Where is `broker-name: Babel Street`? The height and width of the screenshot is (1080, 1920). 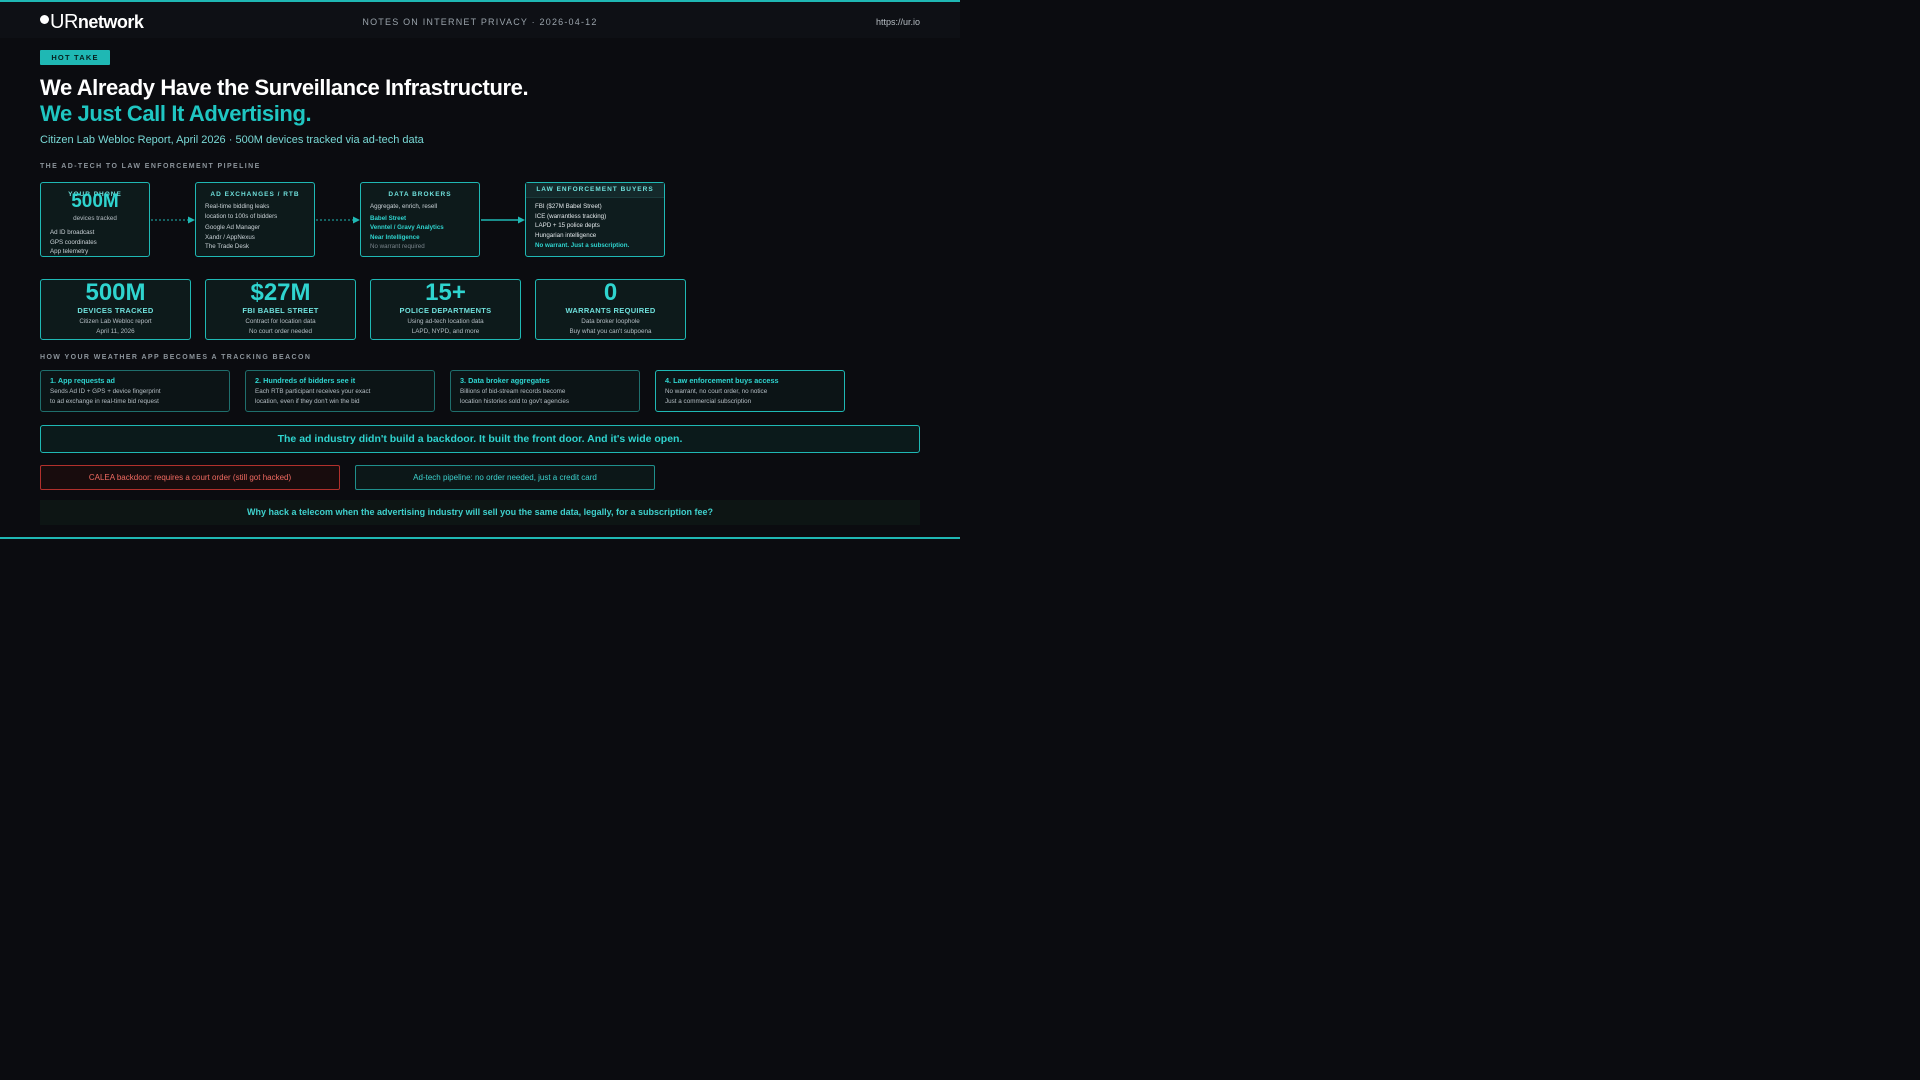 broker-name: Babel Street is located at coordinates (388, 218).